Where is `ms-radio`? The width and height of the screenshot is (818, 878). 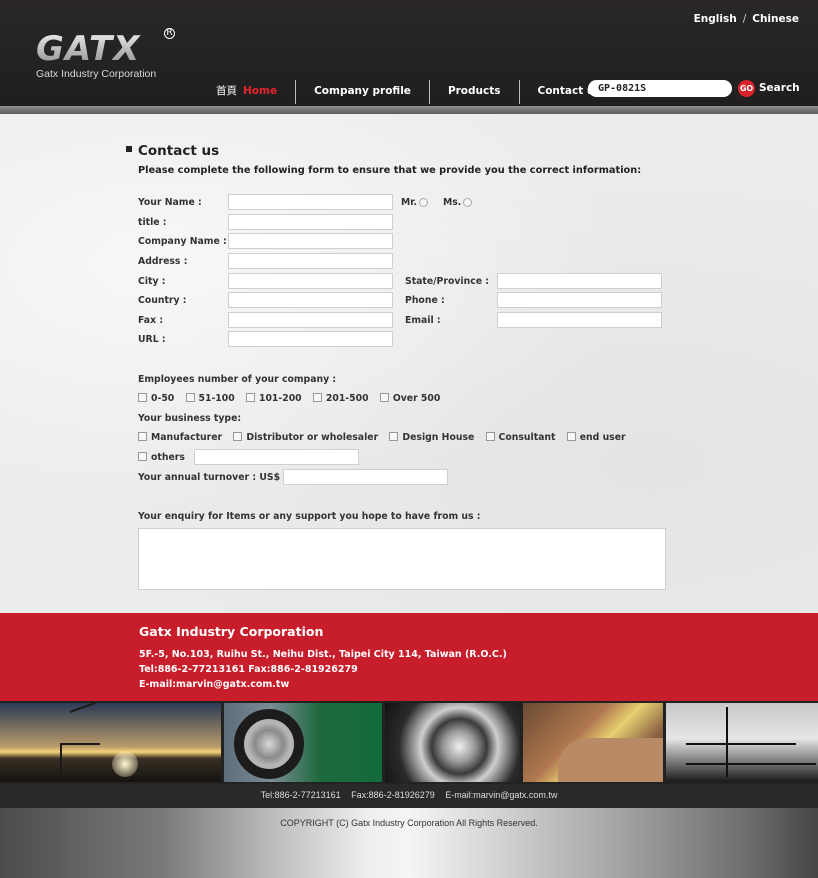 ms-radio is located at coordinates (468, 202).